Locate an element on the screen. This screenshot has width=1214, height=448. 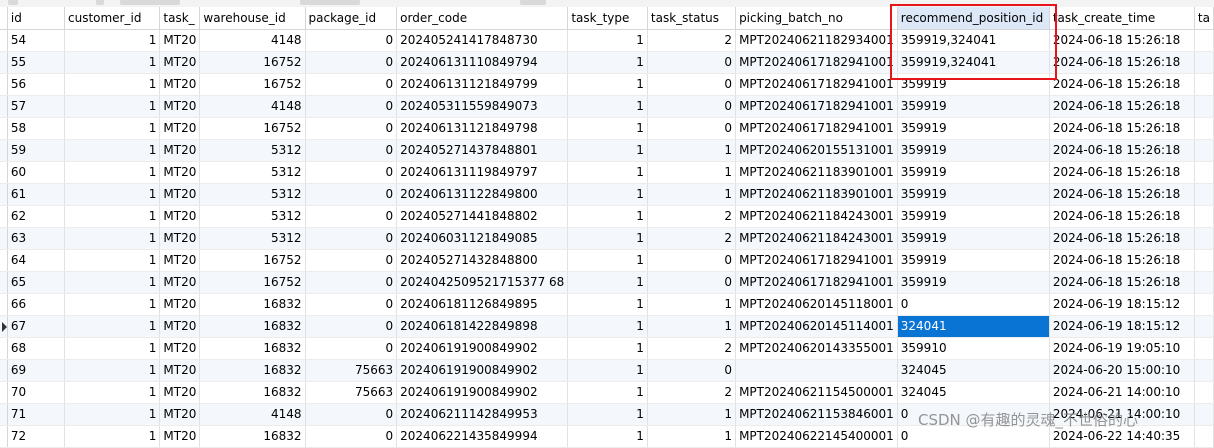
cell-picking-batch-no: MPT20240620155131001 is located at coordinates (816, 150).